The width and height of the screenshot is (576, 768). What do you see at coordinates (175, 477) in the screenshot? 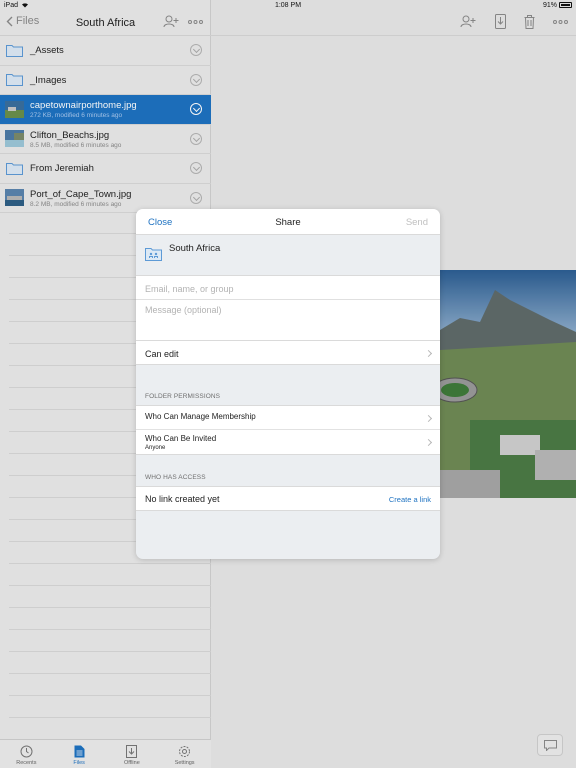
I see `section-header: WHO HAS ACCESS` at bounding box center [175, 477].